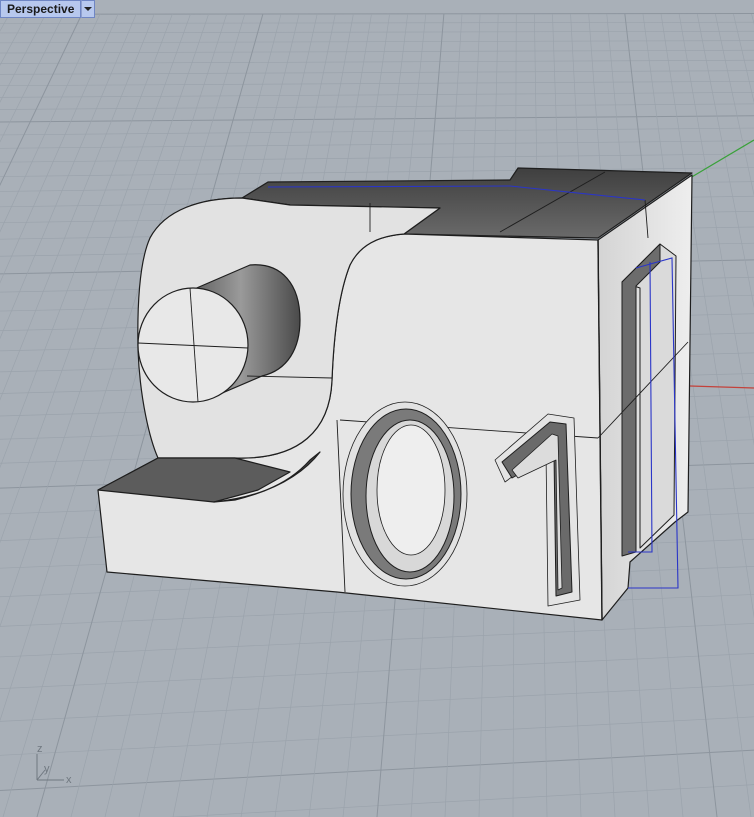  What do you see at coordinates (721, 159) in the screenshot?
I see `y-axis-line` at bounding box center [721, 159].